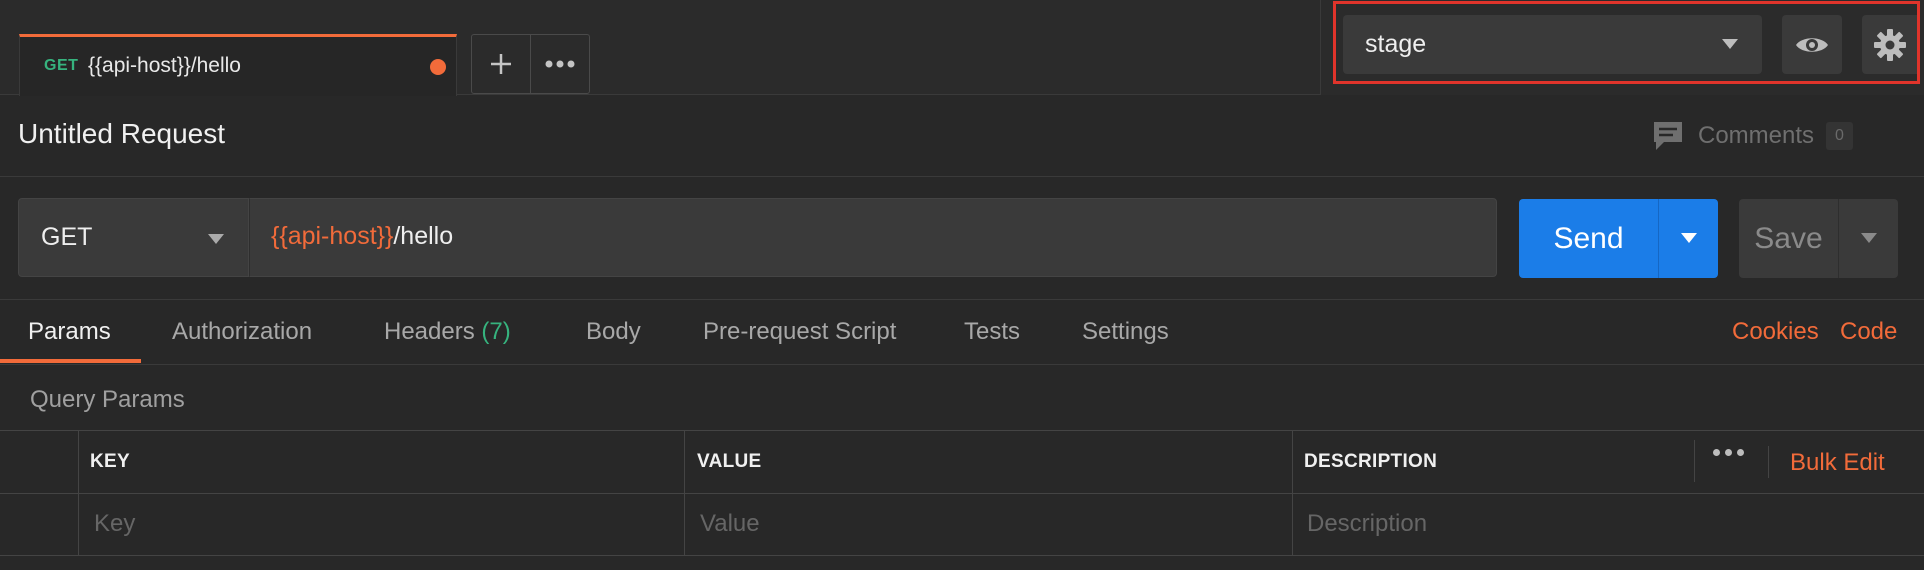 The height and width of the screenshot is (570, 1924). I want to click on active-tab-indicator, so click(70, 361).